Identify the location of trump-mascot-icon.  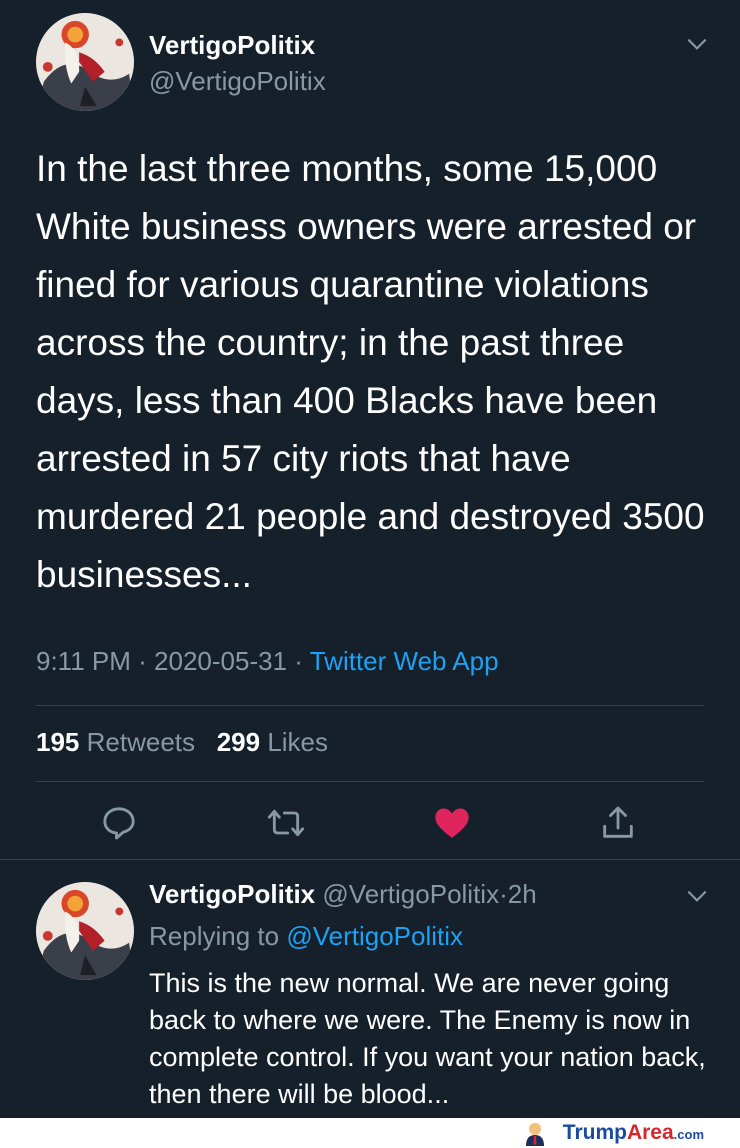
(535, 1134).